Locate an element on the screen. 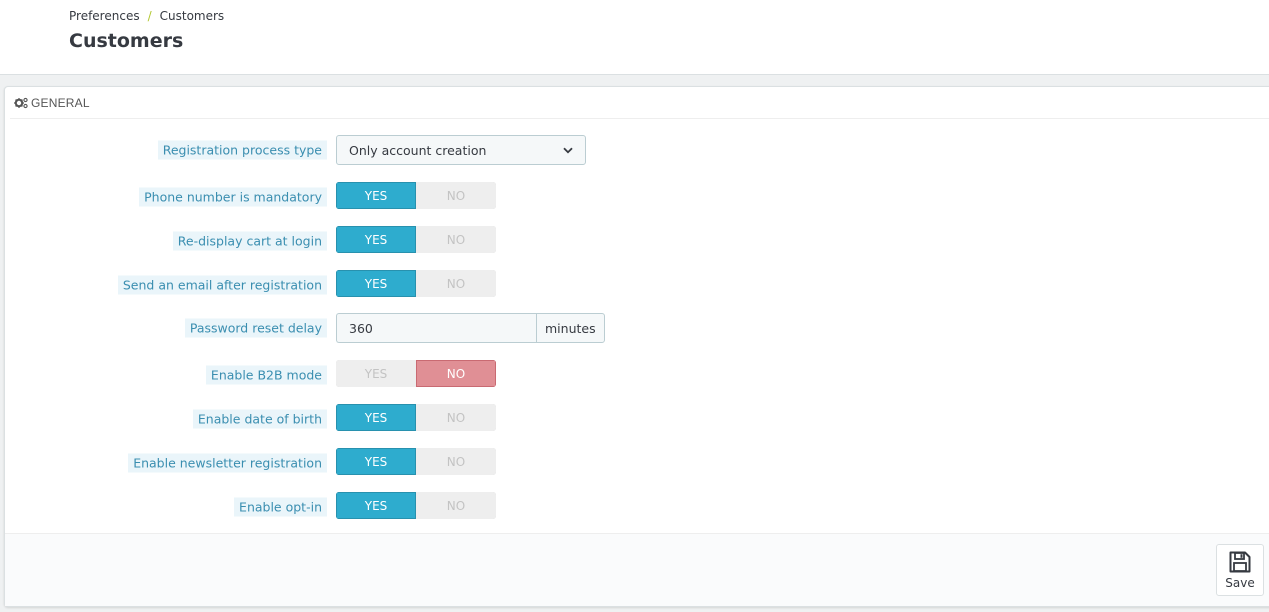 The width and height of the screenshot is (1269, 612). b2b-mode-row: Enable B2B mode YES NO is located at coordinates (315, 375).